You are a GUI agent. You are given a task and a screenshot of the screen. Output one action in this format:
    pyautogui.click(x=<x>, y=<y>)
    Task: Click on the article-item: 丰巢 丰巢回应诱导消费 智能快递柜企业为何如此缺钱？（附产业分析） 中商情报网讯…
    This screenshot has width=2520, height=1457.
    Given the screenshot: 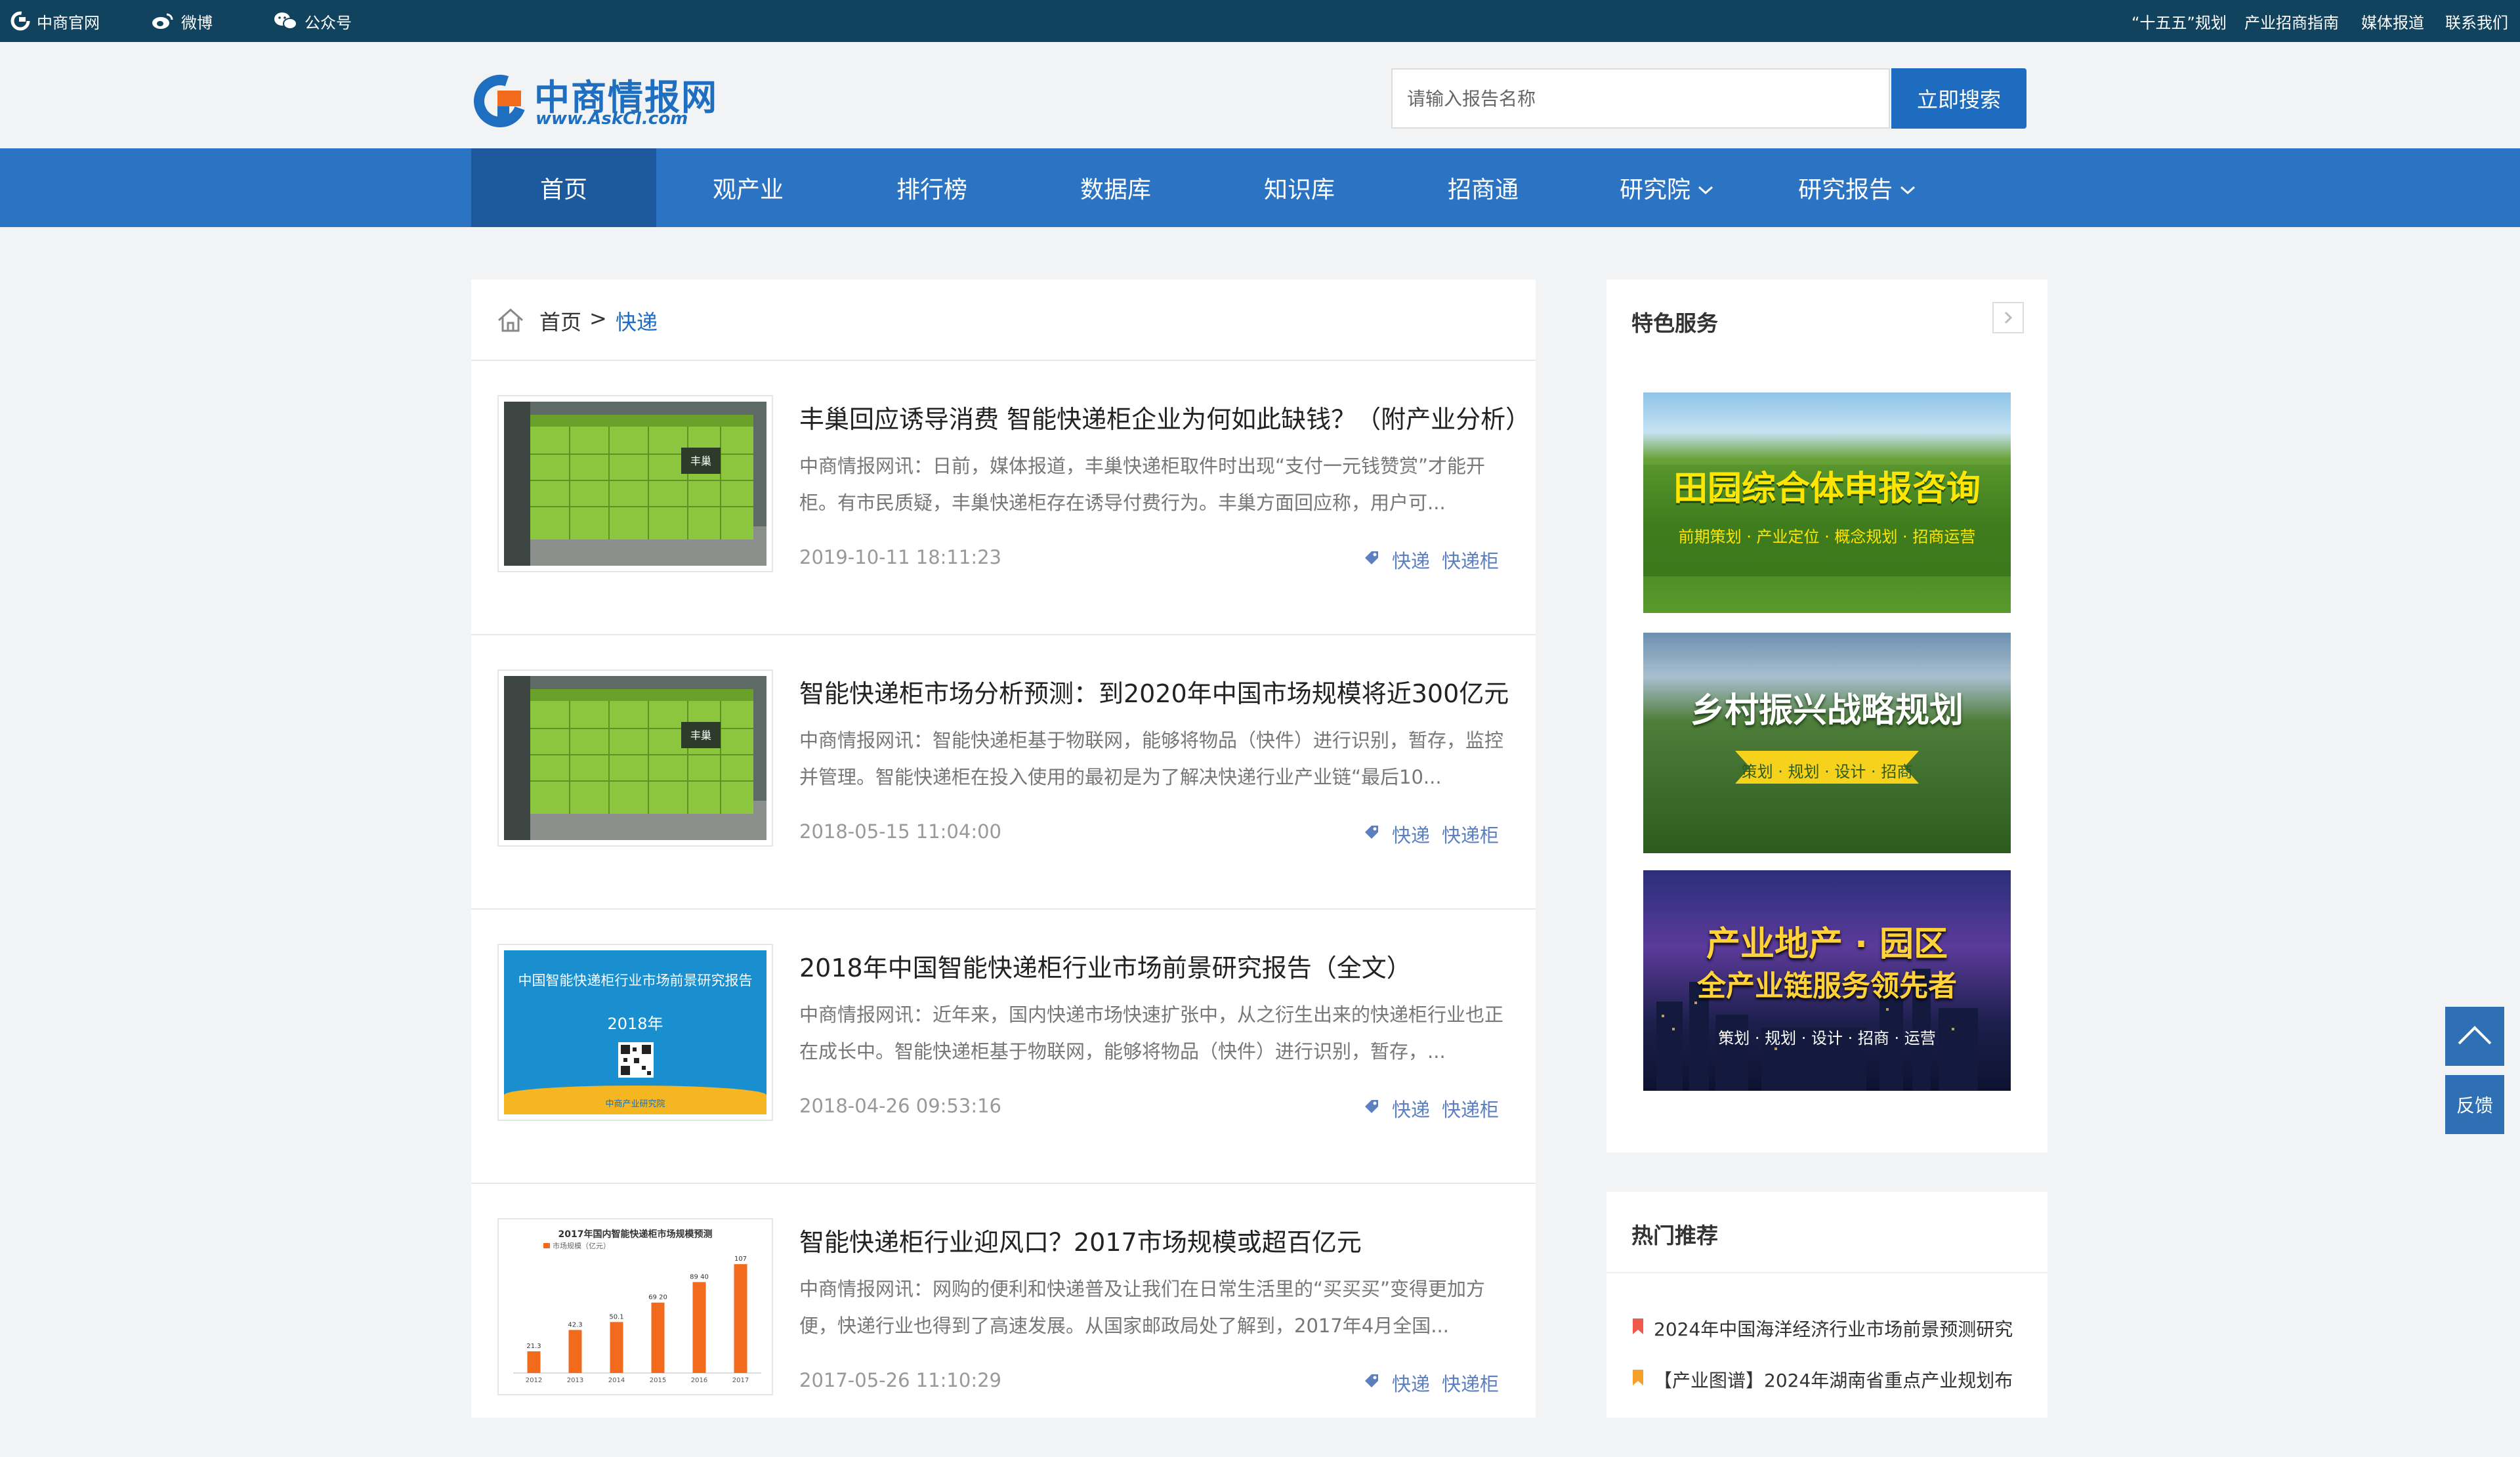 What is the action you would take?
    pyautogui.click(x=1003, y=498)
    